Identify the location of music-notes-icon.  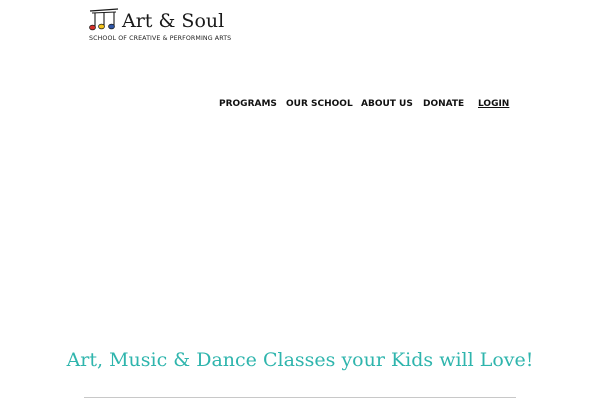
(104, 19).